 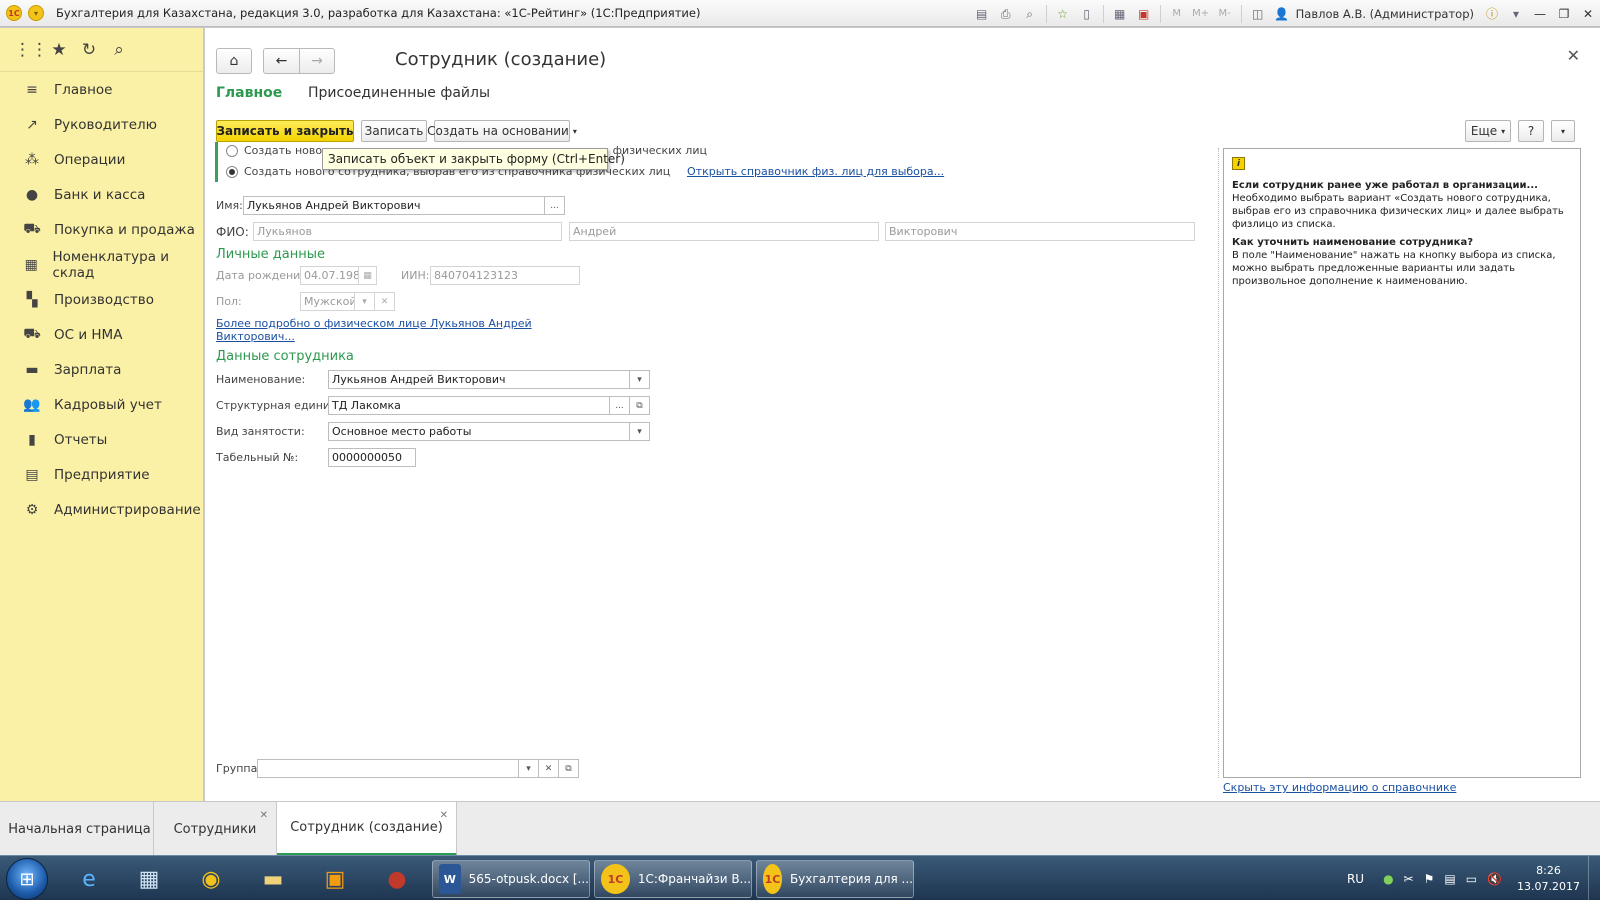 What do you see at coordinates (724, 231) in the screenshot?
I see `first-name-input: Андрей` at bounding box center [724, 231].